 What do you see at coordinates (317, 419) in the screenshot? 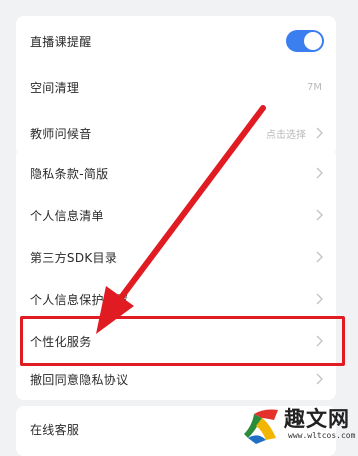
I see `watermark-title: 趣文网` at bounding box center [317, 419].